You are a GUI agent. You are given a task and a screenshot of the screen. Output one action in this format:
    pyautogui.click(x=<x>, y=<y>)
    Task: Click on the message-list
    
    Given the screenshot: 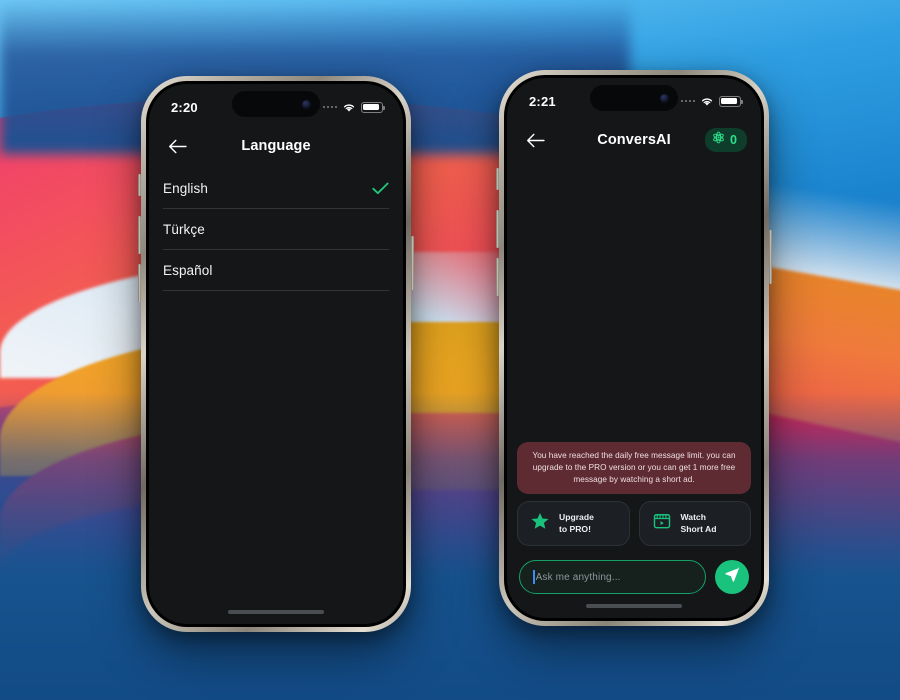 What is the action you would take?
    pyautogui.click(x=634, y=302)
    